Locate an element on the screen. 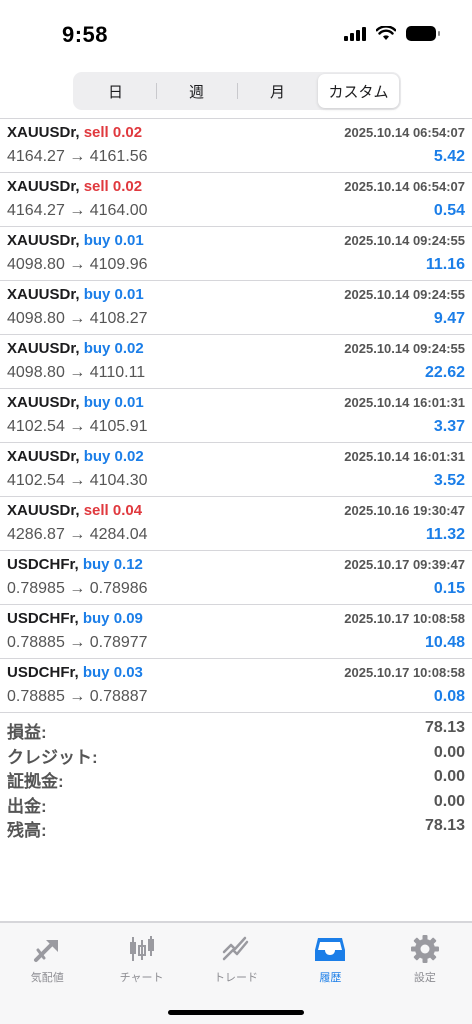  quotes-icon is located at coordinates (47, 949).